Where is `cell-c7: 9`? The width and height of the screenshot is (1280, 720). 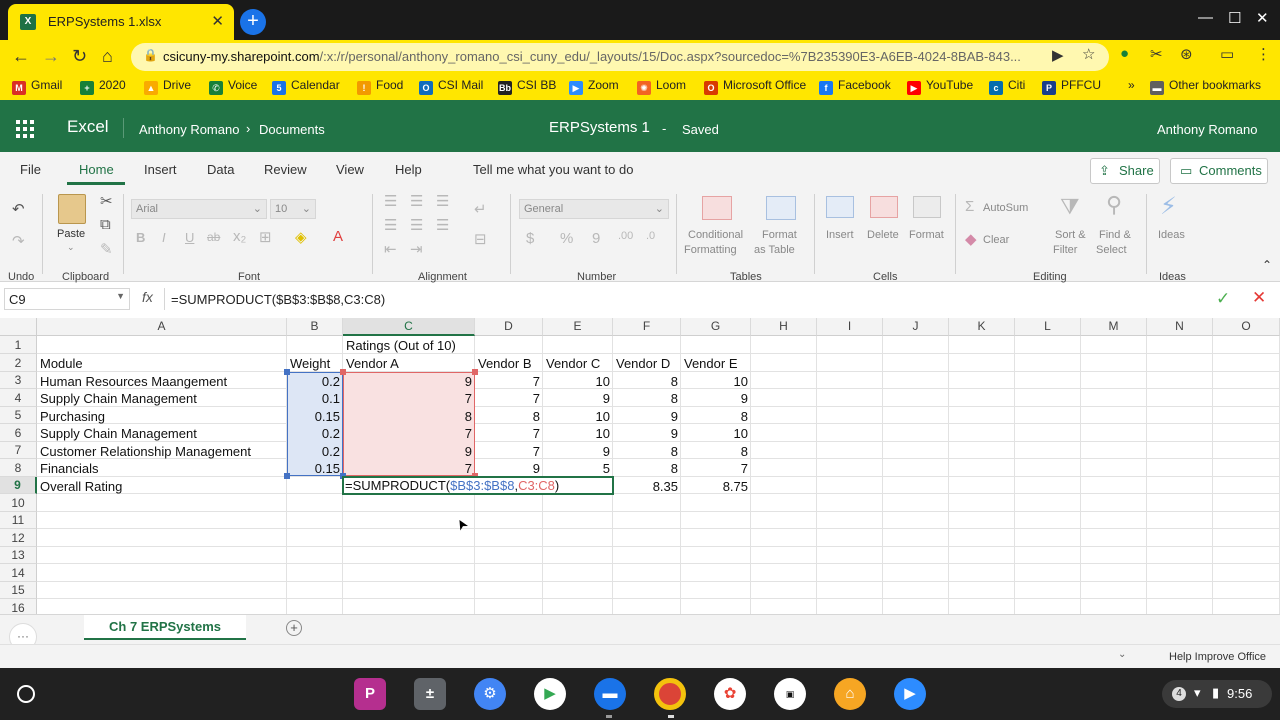
cell-c7: 9 is located at coordinates (407, 451).